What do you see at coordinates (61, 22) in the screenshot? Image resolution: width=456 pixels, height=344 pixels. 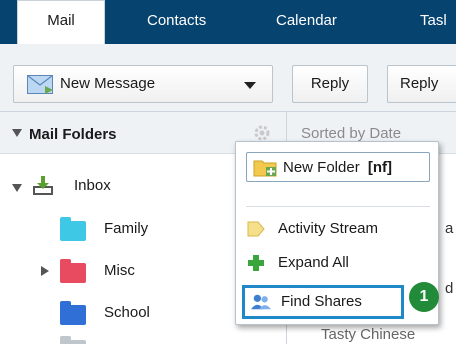 I see `tab-mail: Mail` at bounding box center [61, 22].